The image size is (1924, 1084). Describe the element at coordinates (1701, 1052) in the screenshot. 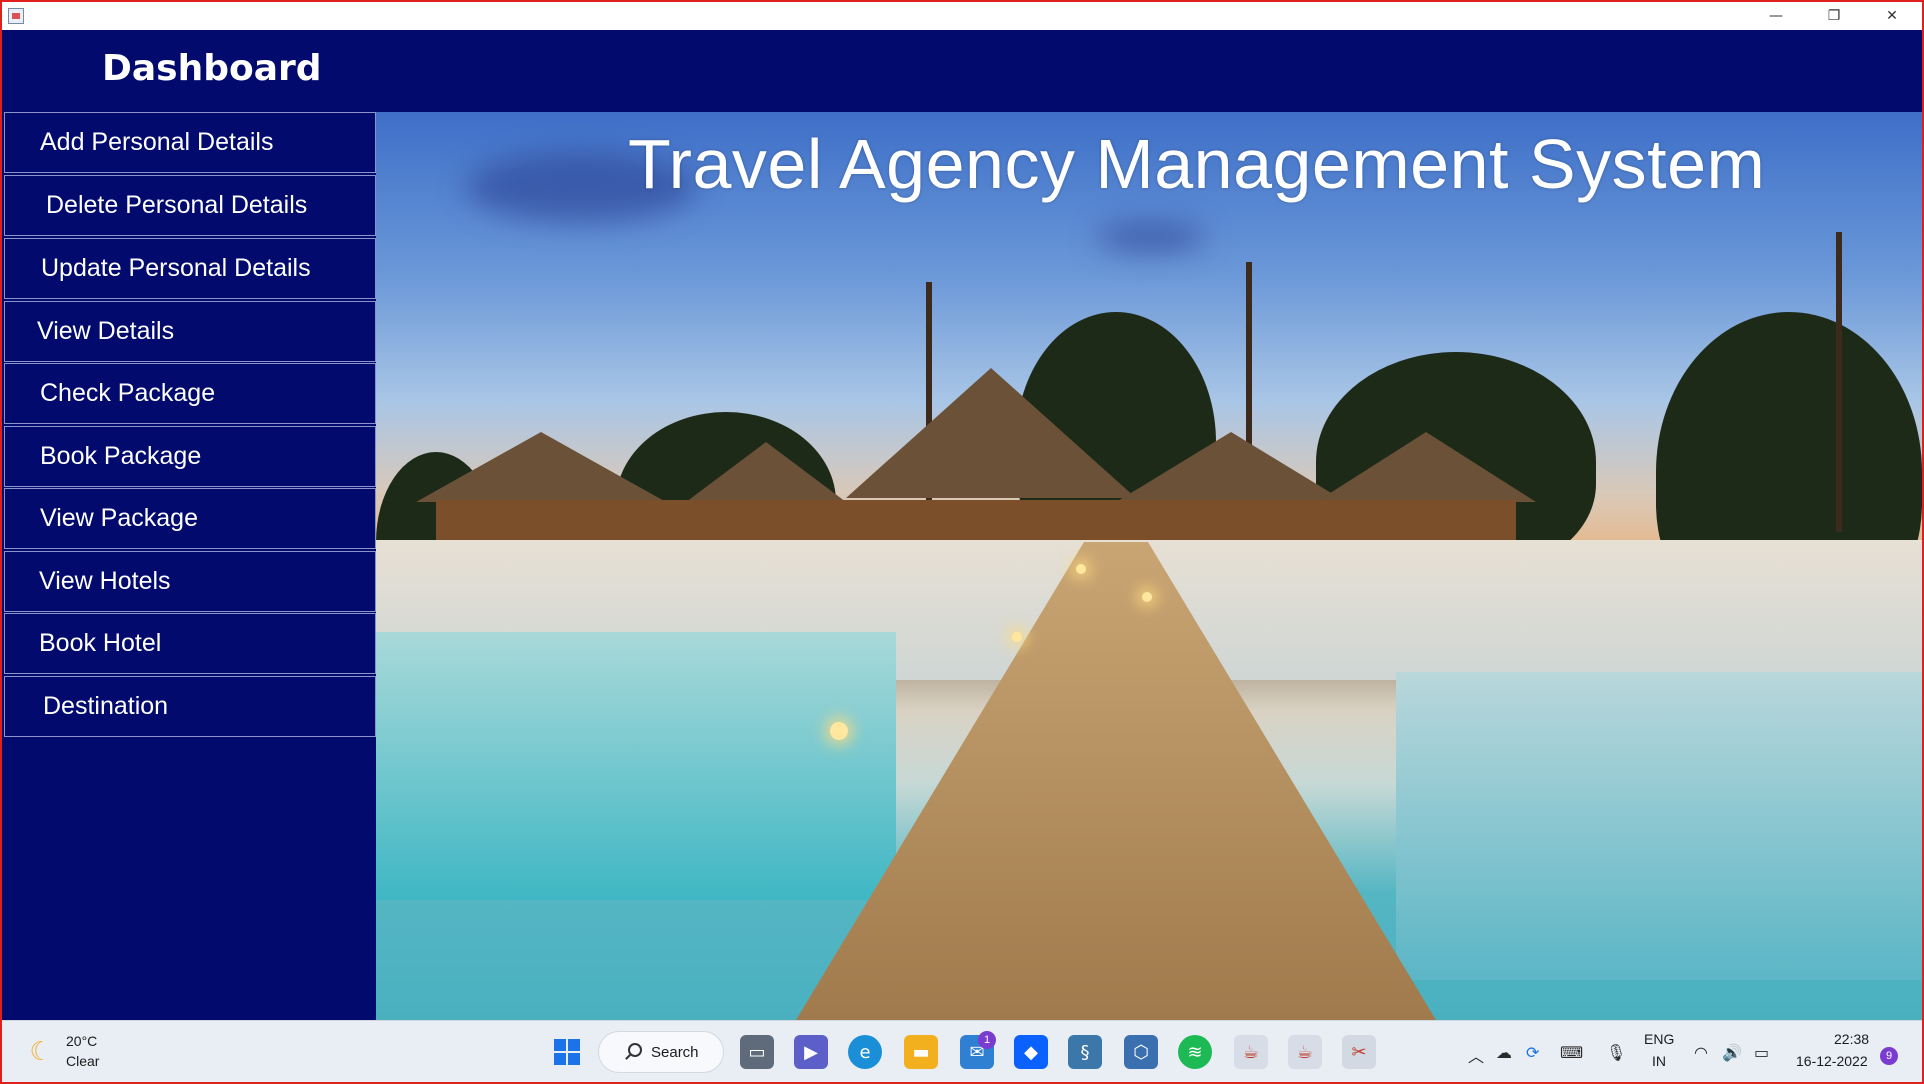

I see `wifi-icon: ◠` at that location.